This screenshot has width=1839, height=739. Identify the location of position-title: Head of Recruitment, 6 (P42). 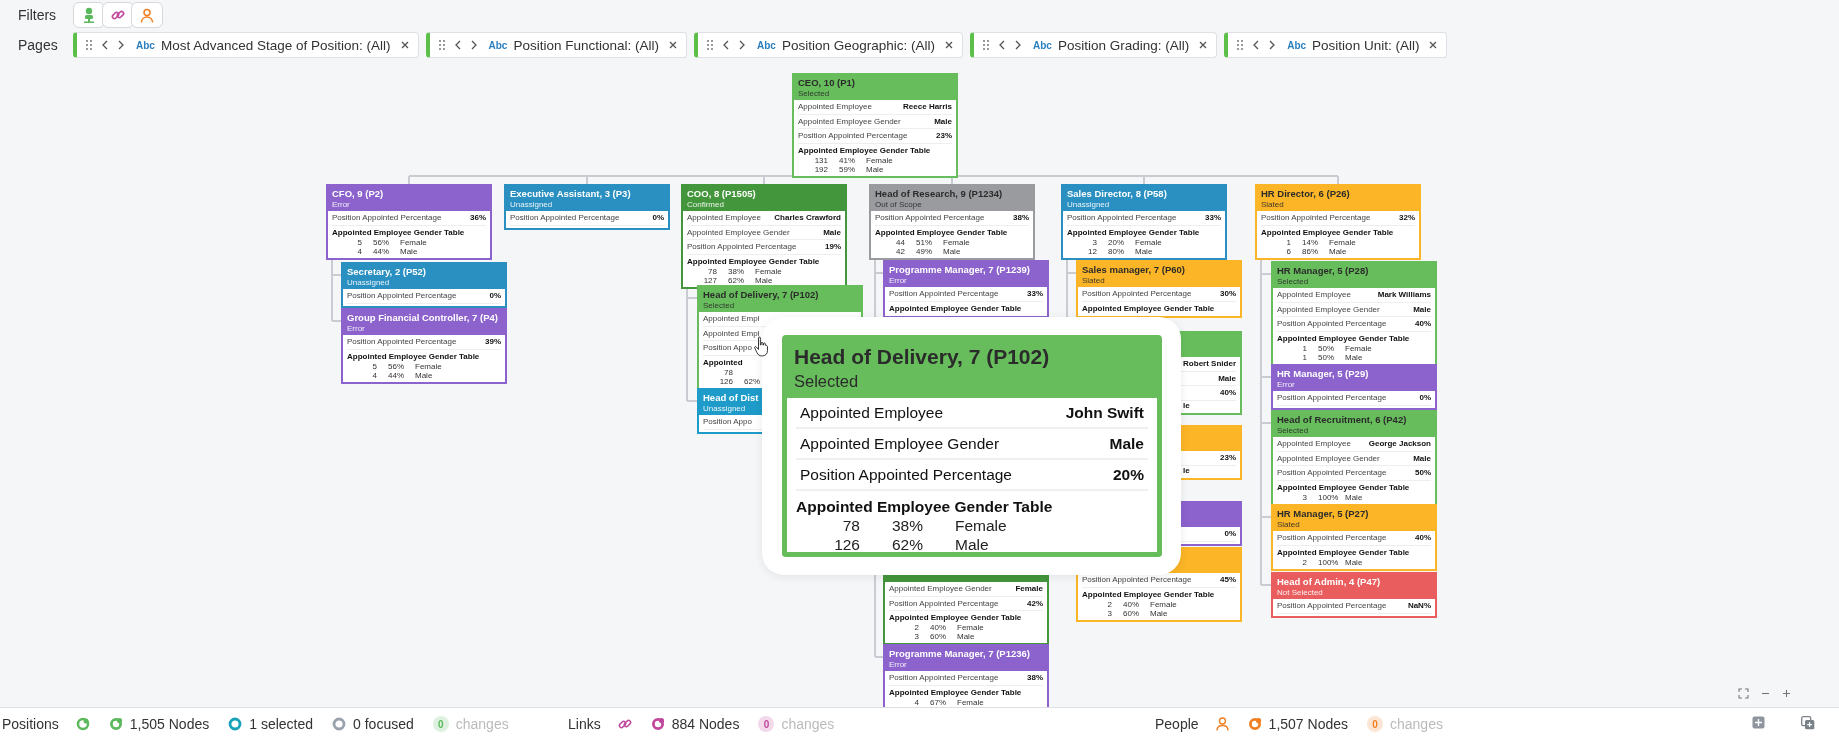
(1342, 420).